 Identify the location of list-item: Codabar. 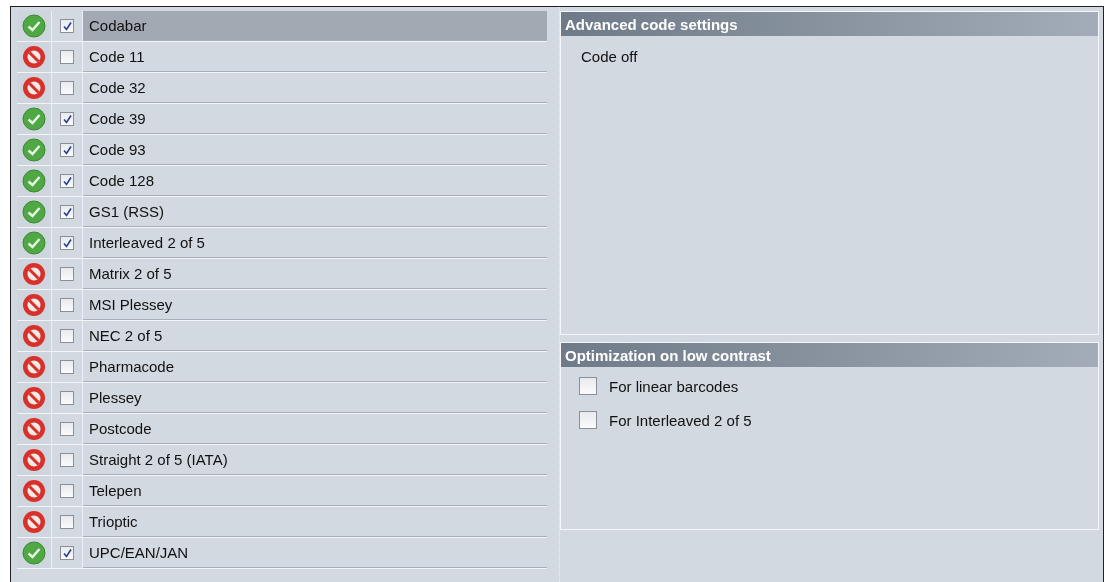
(315, 26).